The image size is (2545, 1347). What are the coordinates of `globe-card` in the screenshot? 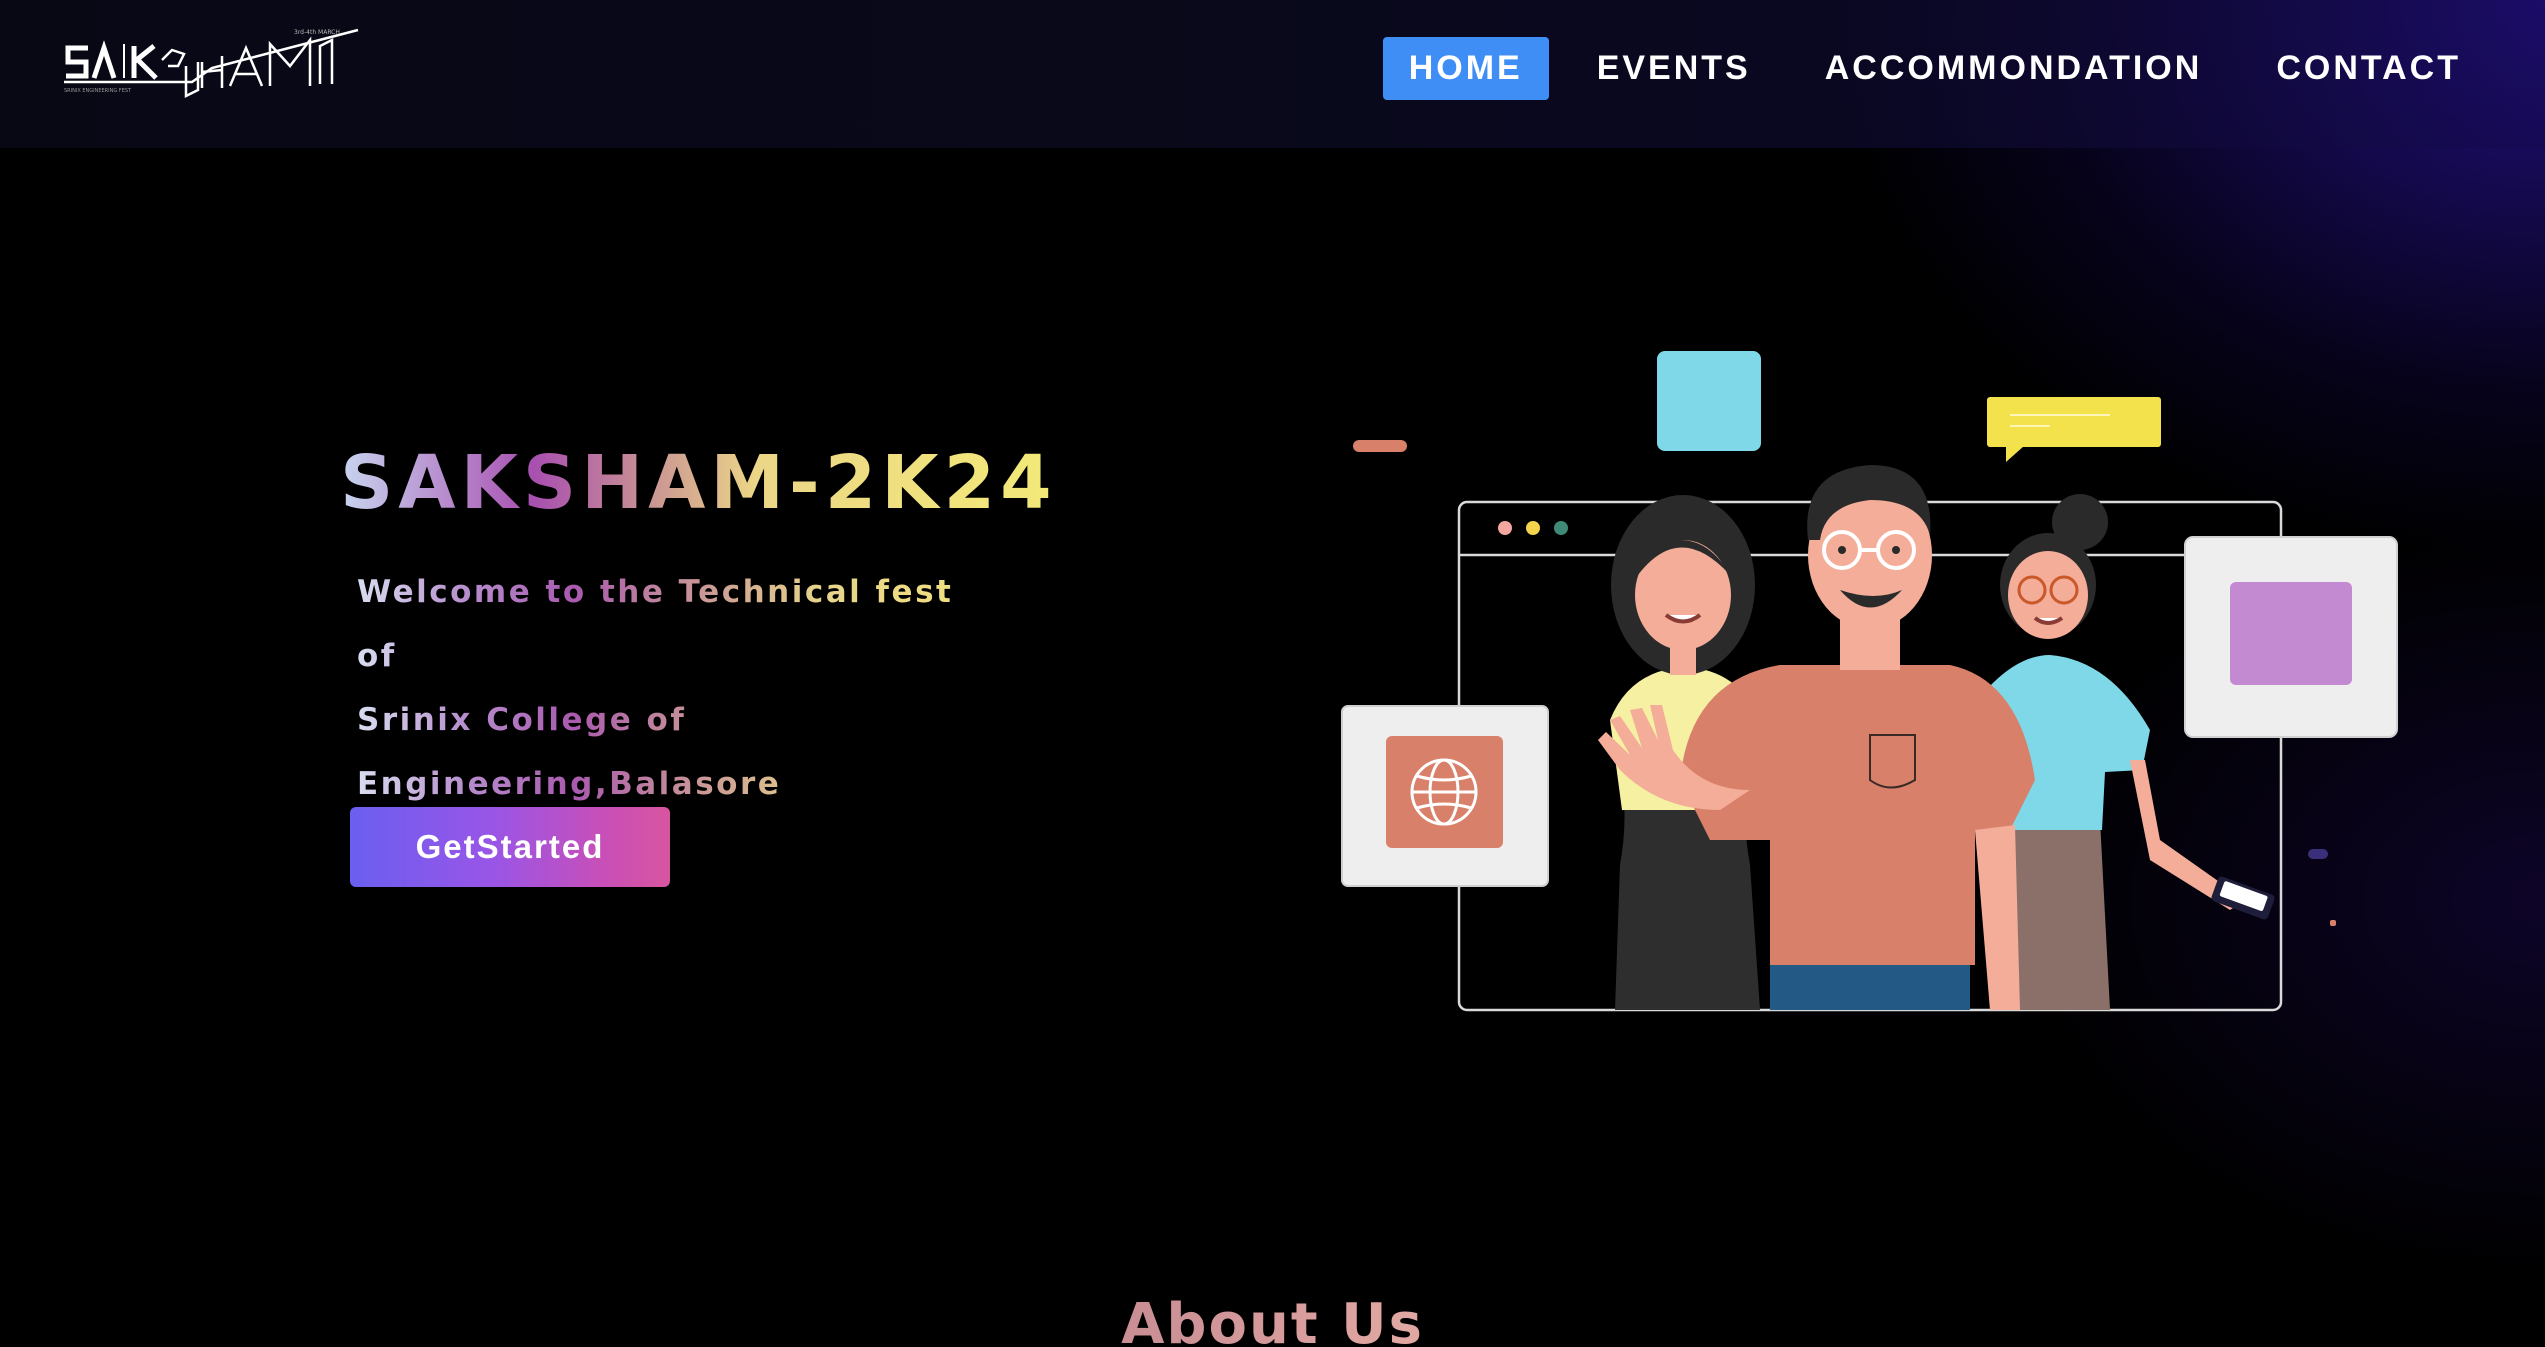 It's located at (1445, 796).